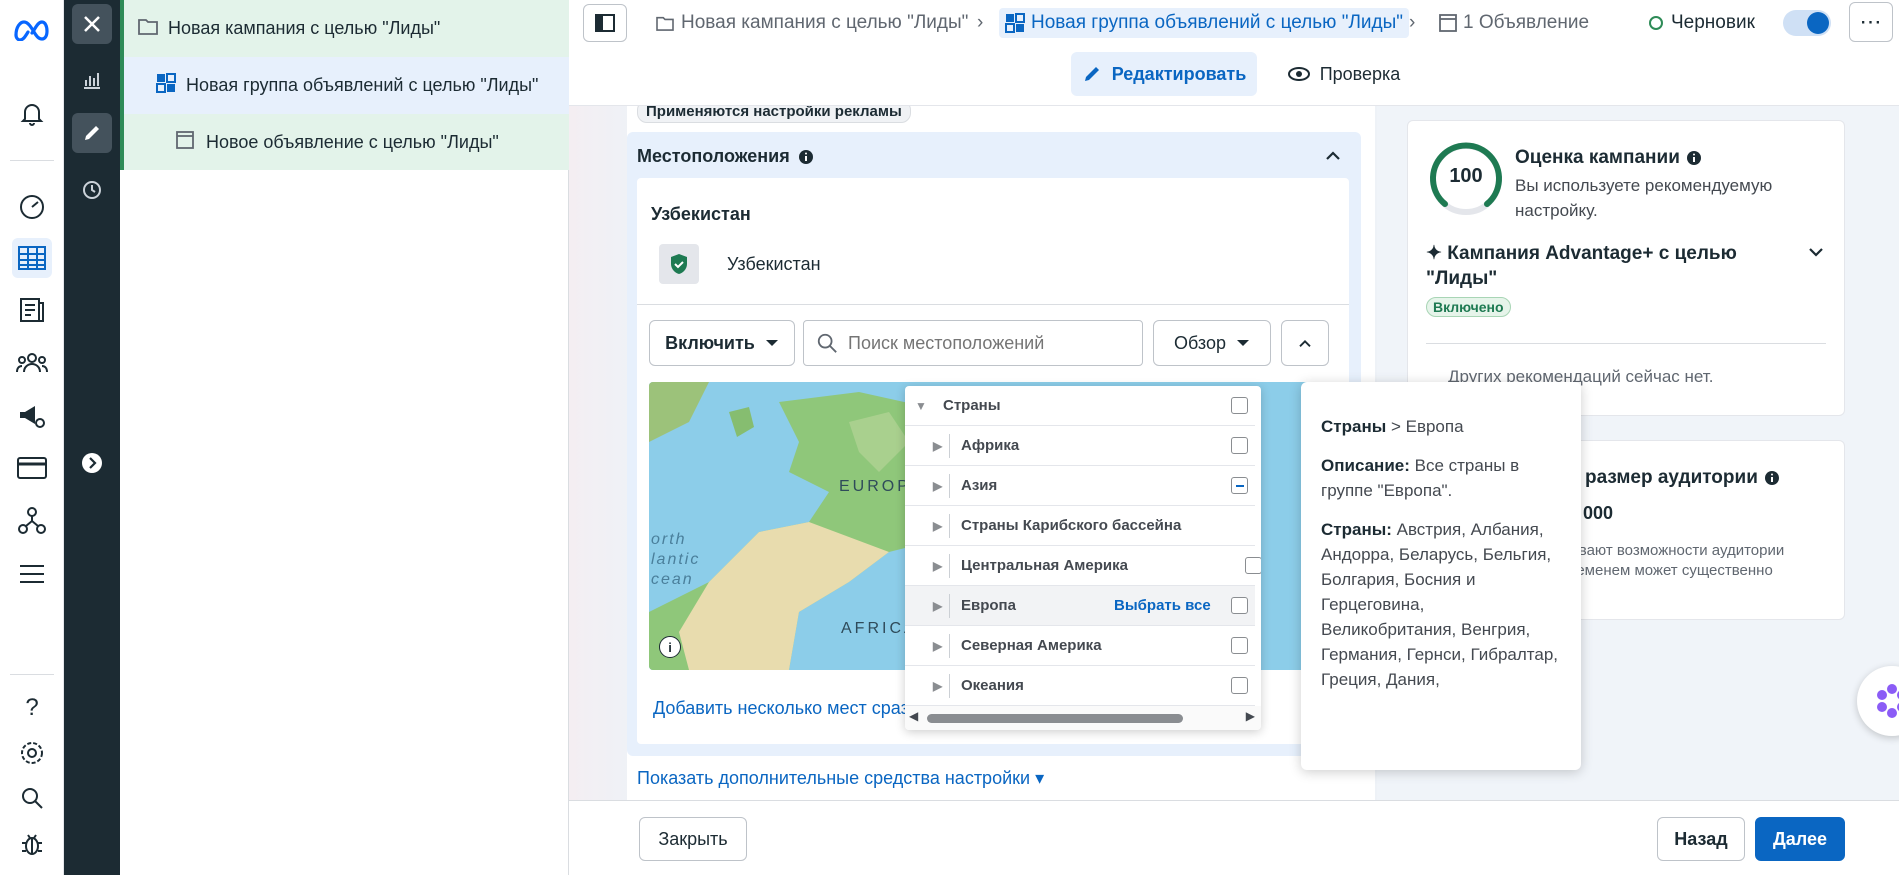 The width and height of the screenshot is (1899, 875). I want to click on pencil-icon, so click(92, 133).